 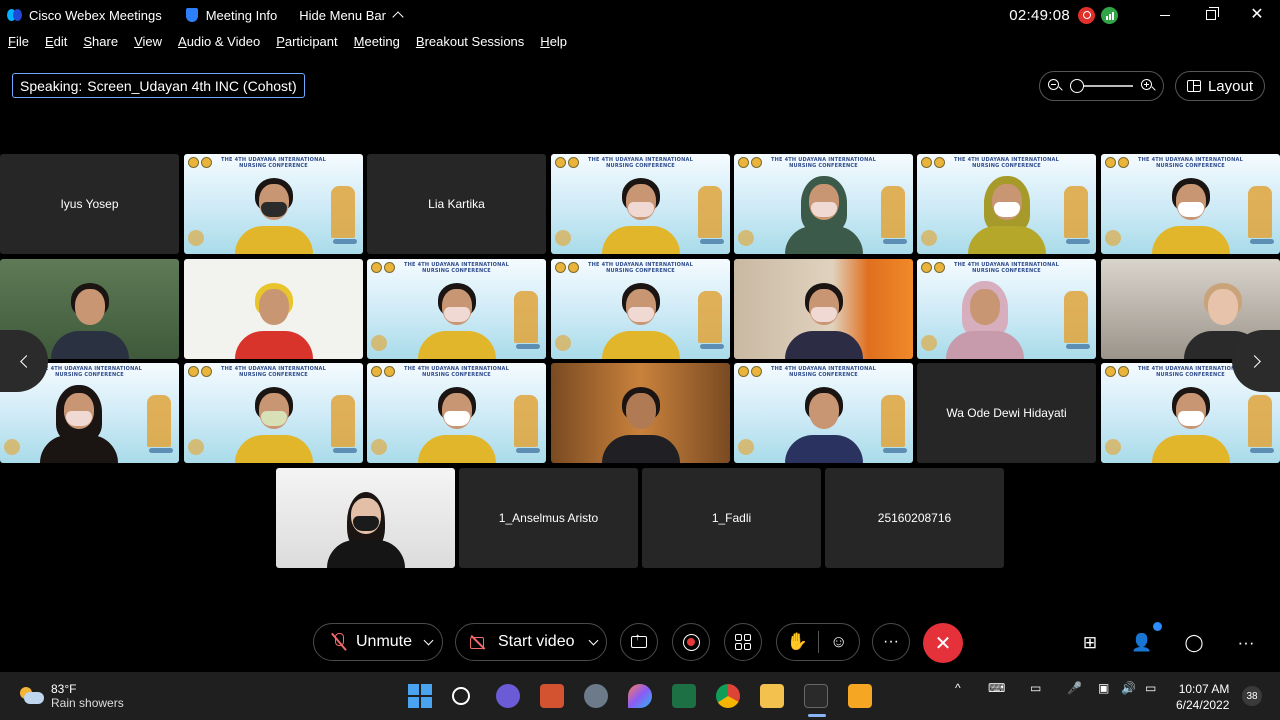 What do you see at coordinates (1090, 643) in the screenshot?
I see `apps-panel-button: ⊞` at bounding box center [1090, 643].